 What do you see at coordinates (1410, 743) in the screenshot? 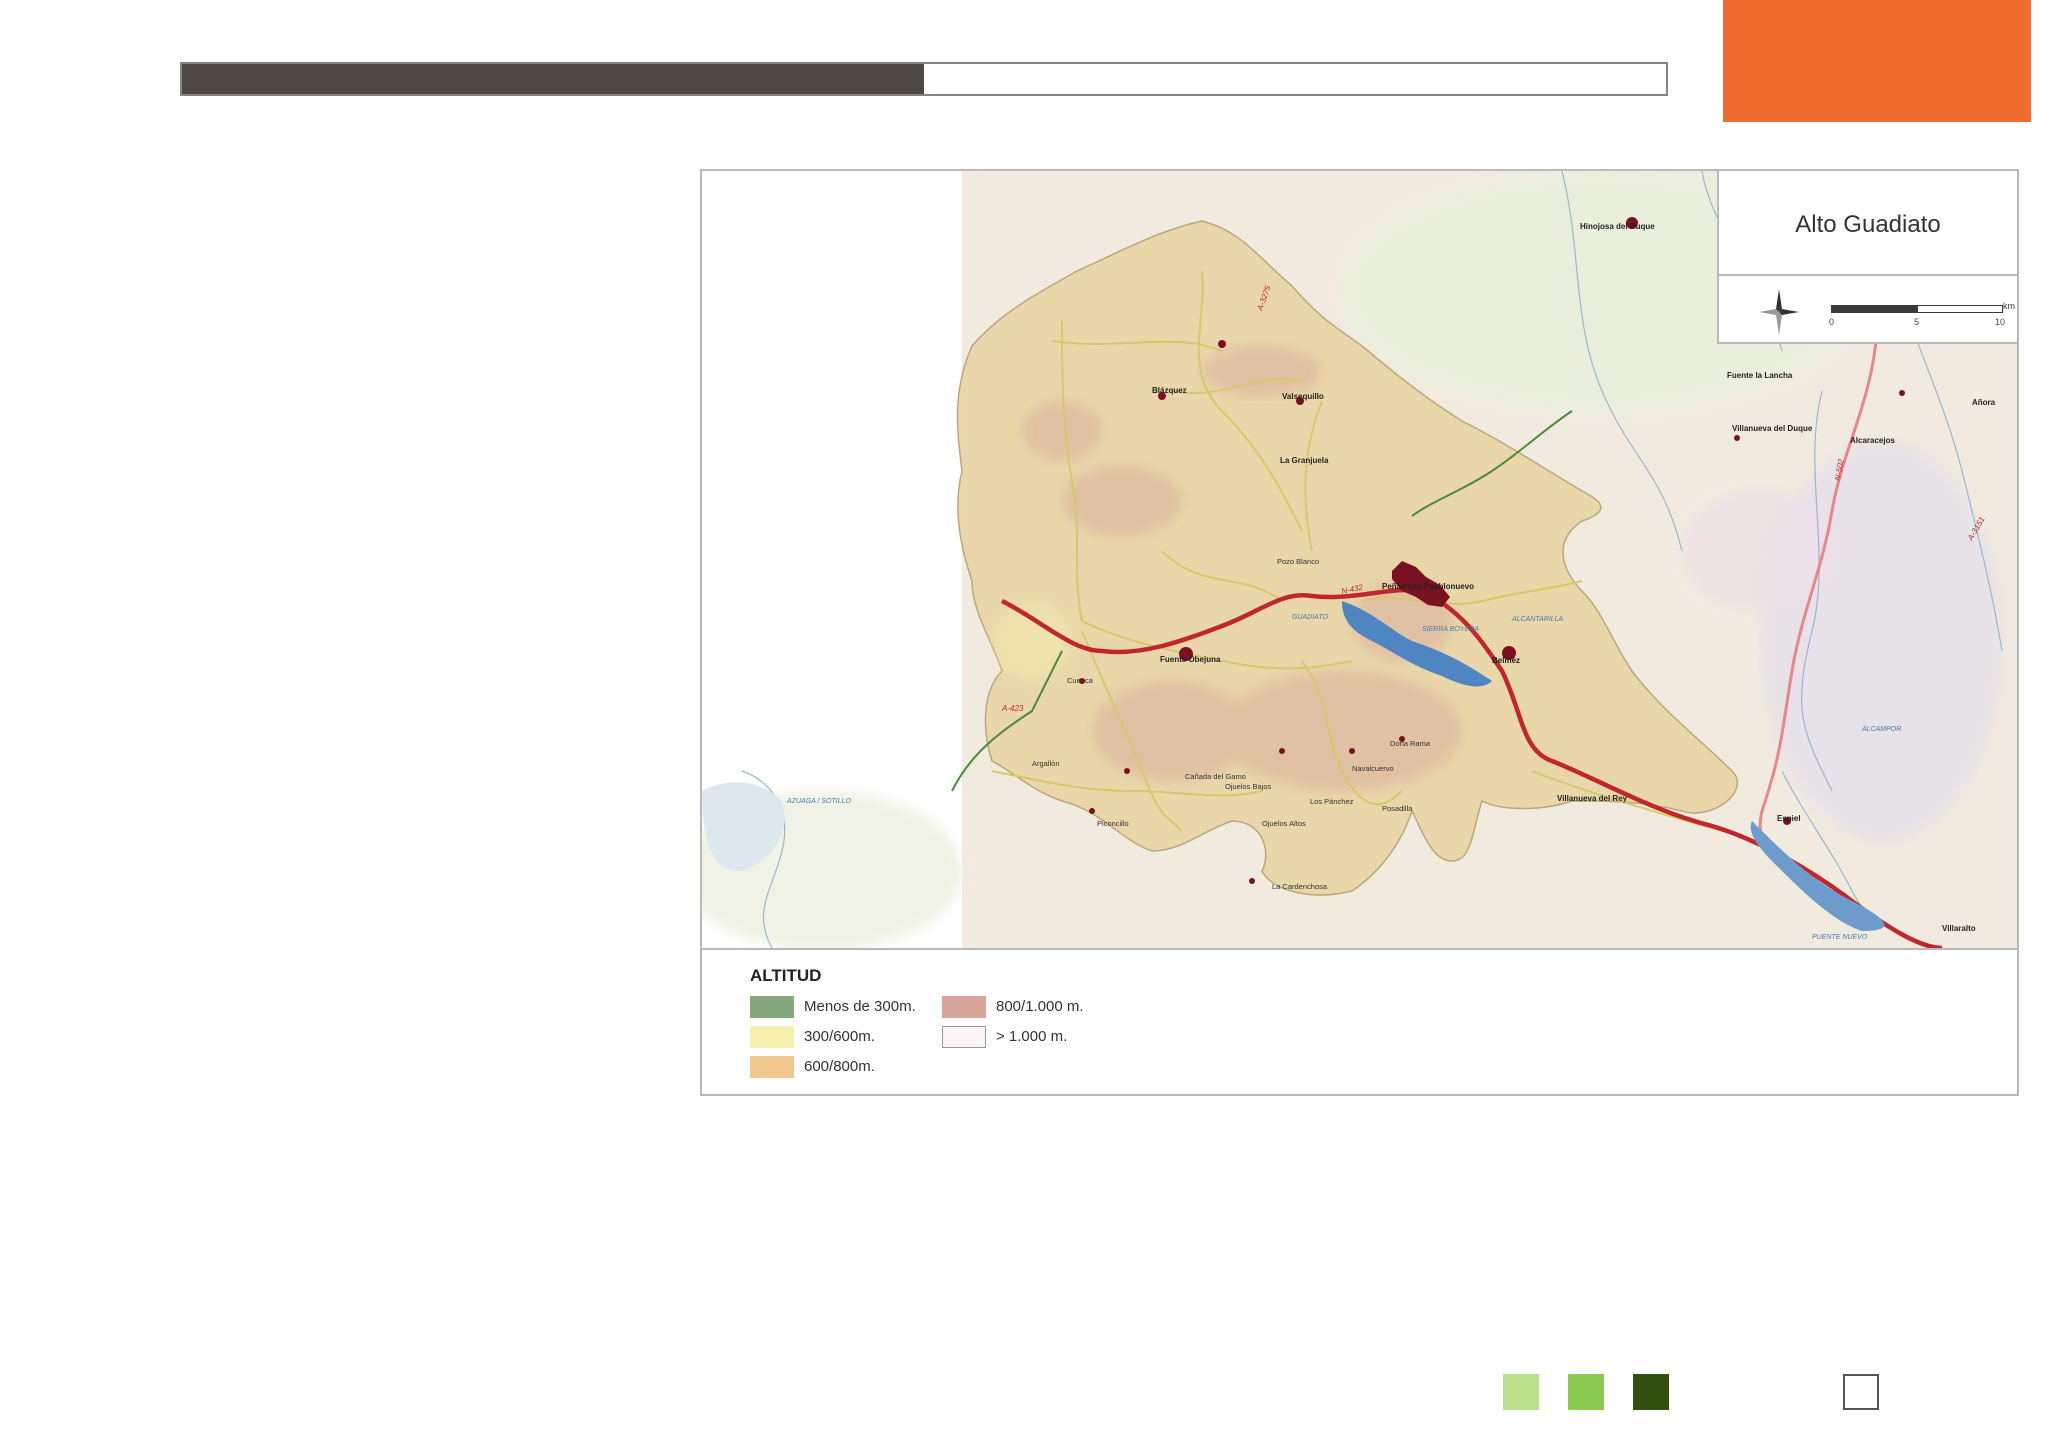
I see `label-place: Doña Rama` at bounding box center [1410, 743].